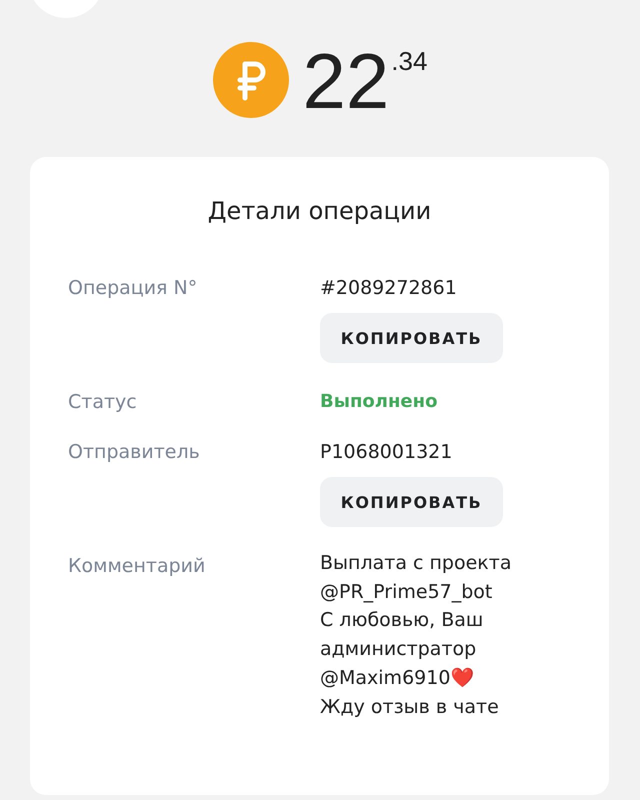 The height and width of the screenshot is (800, 640). What do you see at coordinates (346, 81) in the screenshot?
I see `amount-integer: 22` at bounding box center [346, 81].